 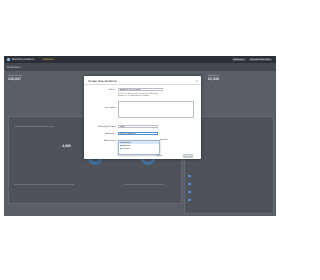 I want to click on app-bar-actions: Audiences Reusable Data Table, so click(x=252, y=59).